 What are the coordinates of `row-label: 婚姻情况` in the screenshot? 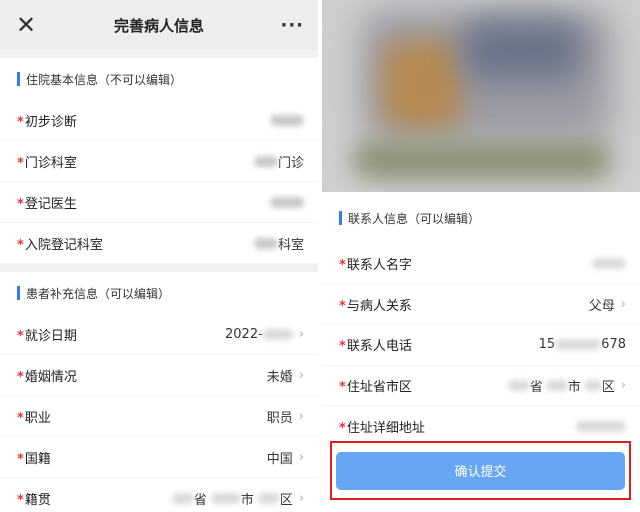 It's located at (50, 377).